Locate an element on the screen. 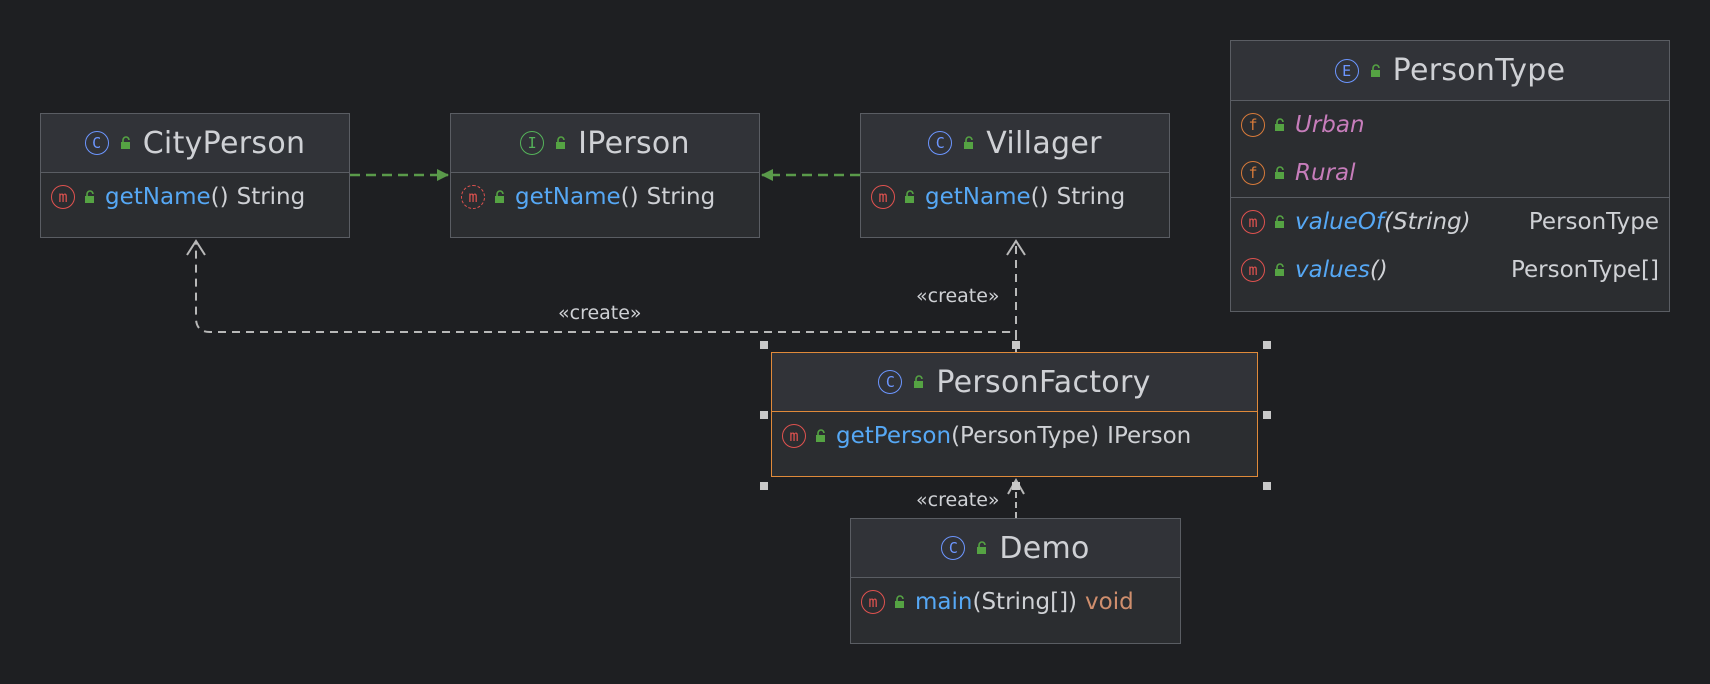  node-header: C Villager is located at coordinates (1015, 143).